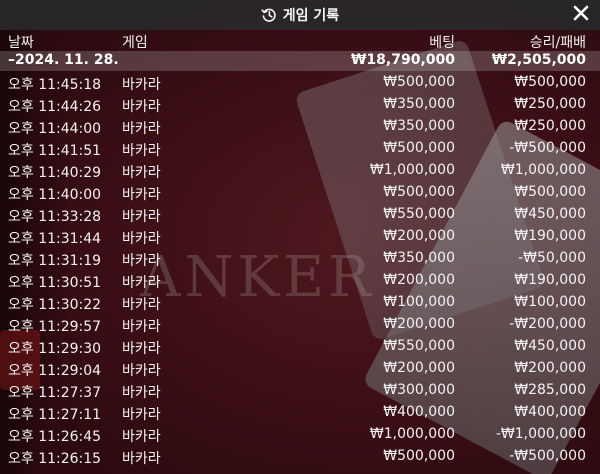  Describe the element at coordinates (581, 15) in the screenshot. I see `close-button` at that location.